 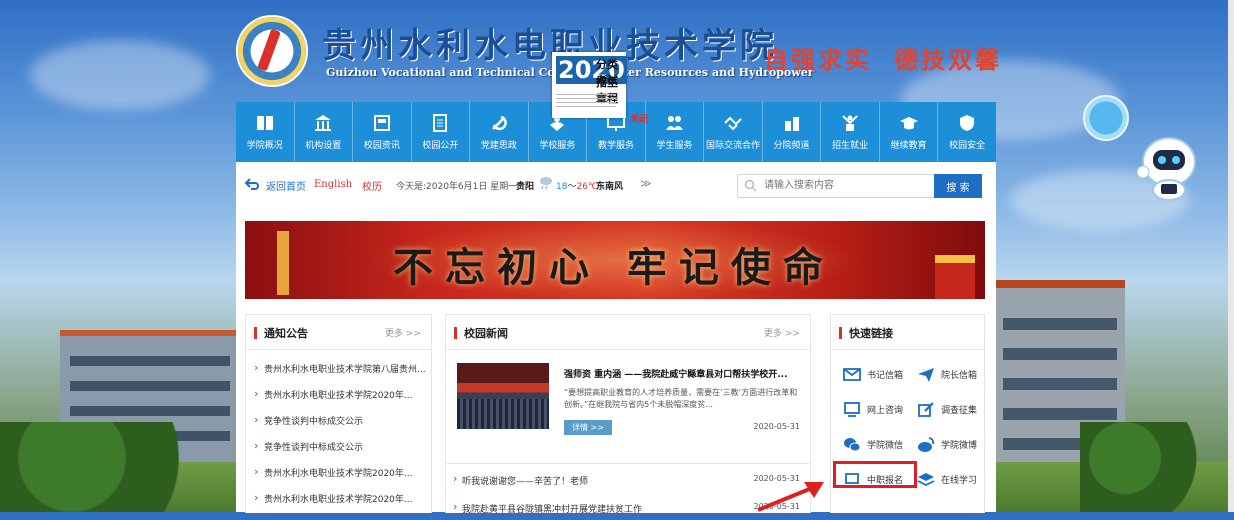 What do you see at coordinates (614, 267) in the screenshot?
I see `banner-slogan: 不忘初心 牢记使命` at bounding box center [614, 267].